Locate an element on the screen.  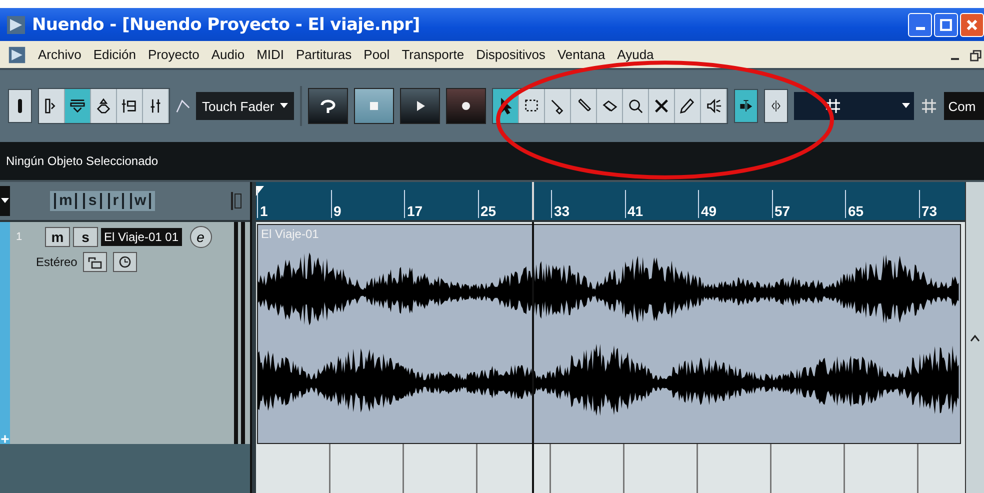
erase-tool-button is located at coordinates (610, 106).